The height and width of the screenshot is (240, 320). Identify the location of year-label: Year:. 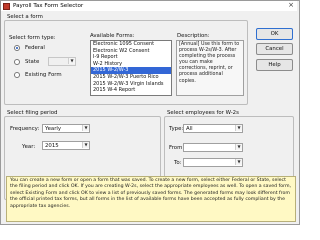
(29, 147).